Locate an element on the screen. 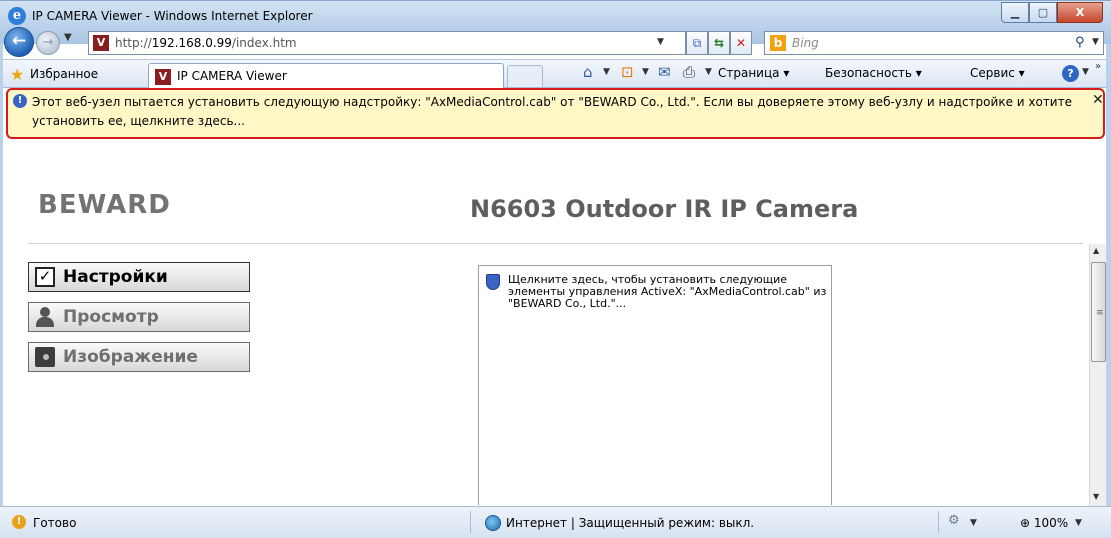 This screenshot has height=538, width=1111. shield-icon is located at coordinates (493, 282).